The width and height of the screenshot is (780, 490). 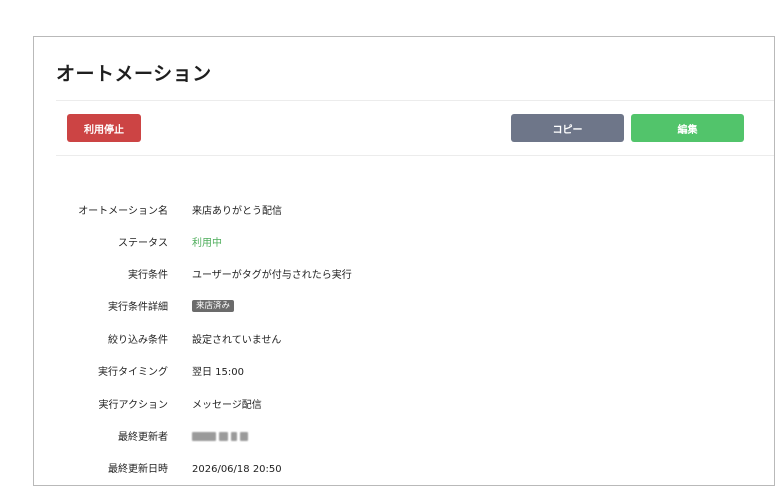 What do you see at coordinates (404, 470) in the screenshot?
I see `detail-row-updated-at: 最終更新日時 2026/06/18 20:50` at bounding box center [404, 470].